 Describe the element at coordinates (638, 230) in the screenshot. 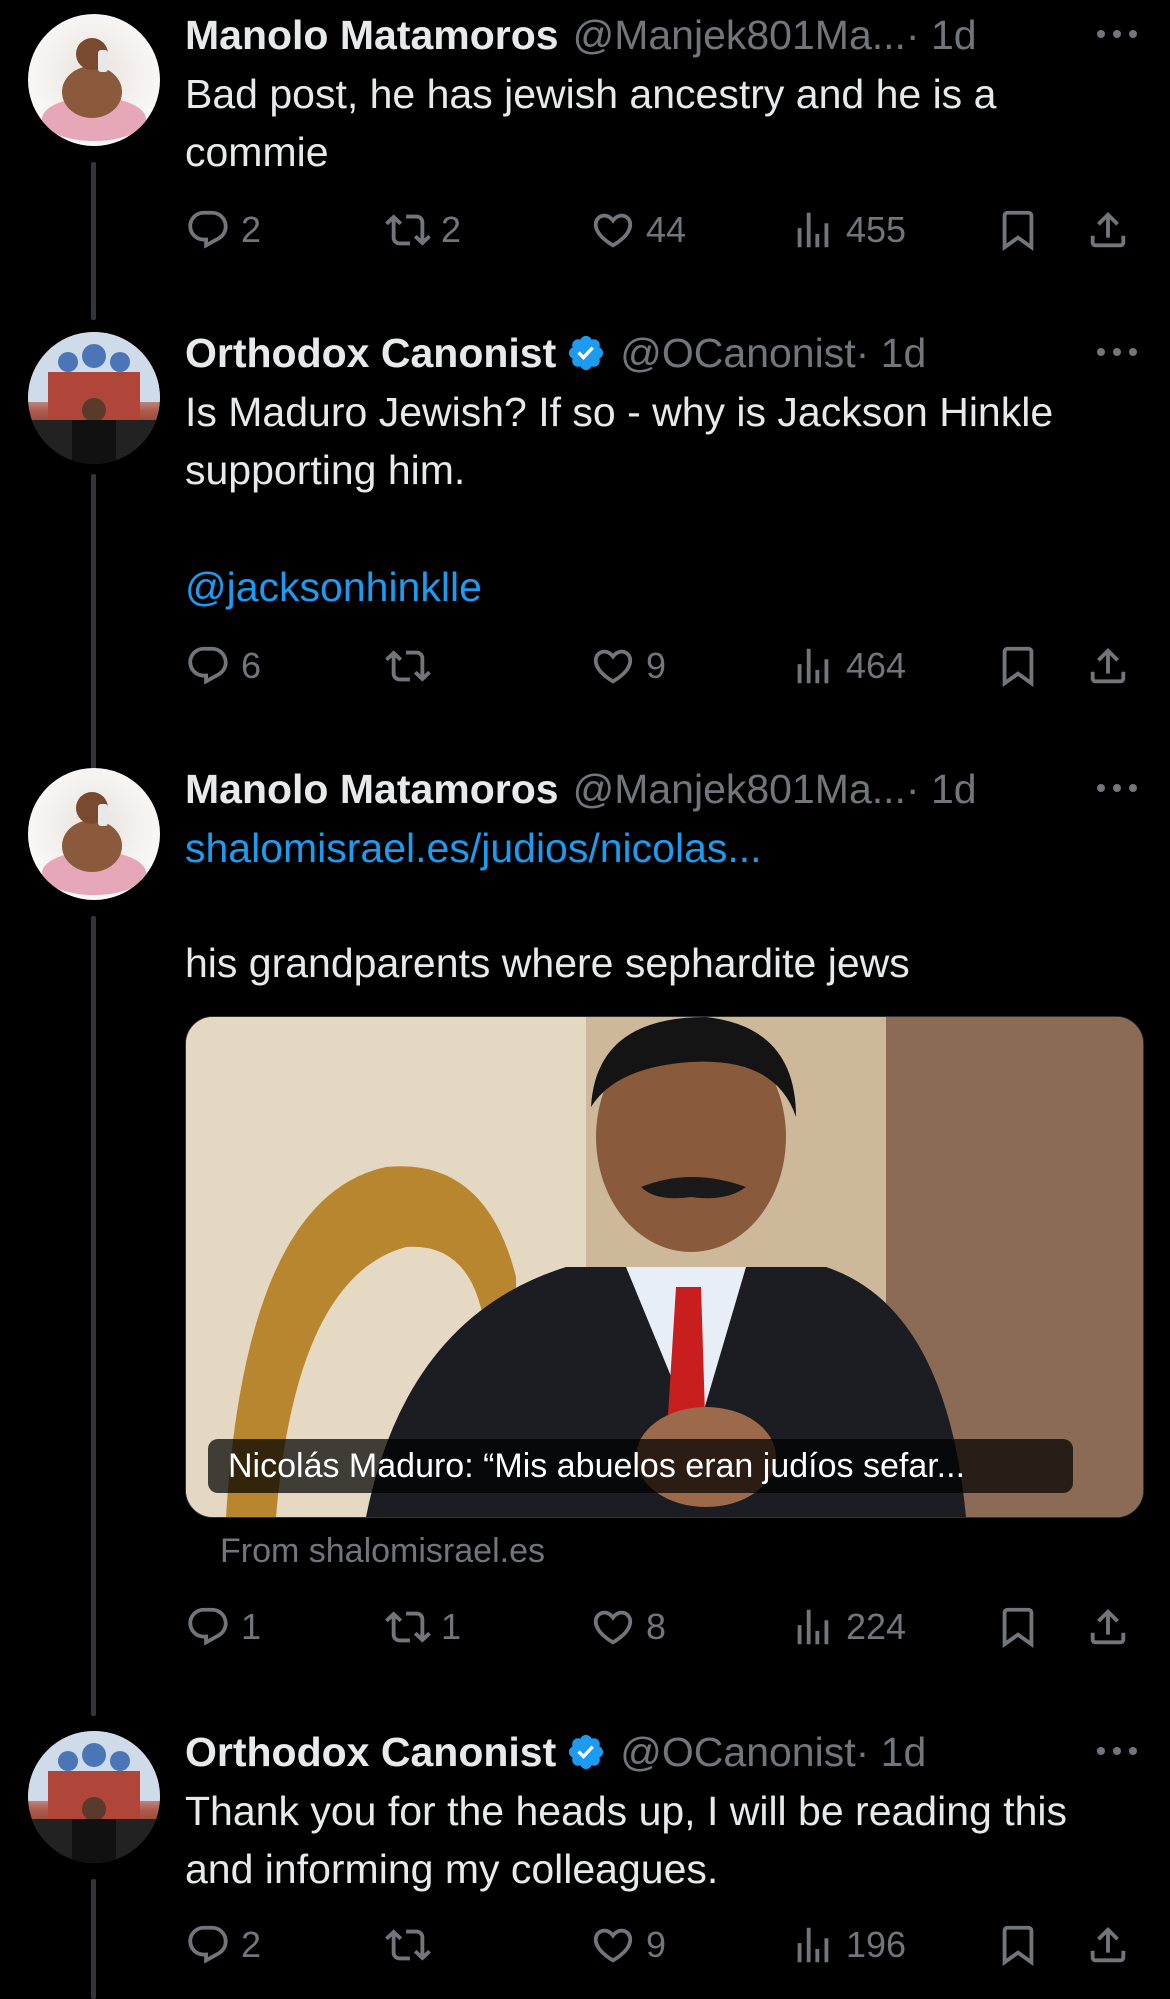

I see `like-button: 44` at that location.